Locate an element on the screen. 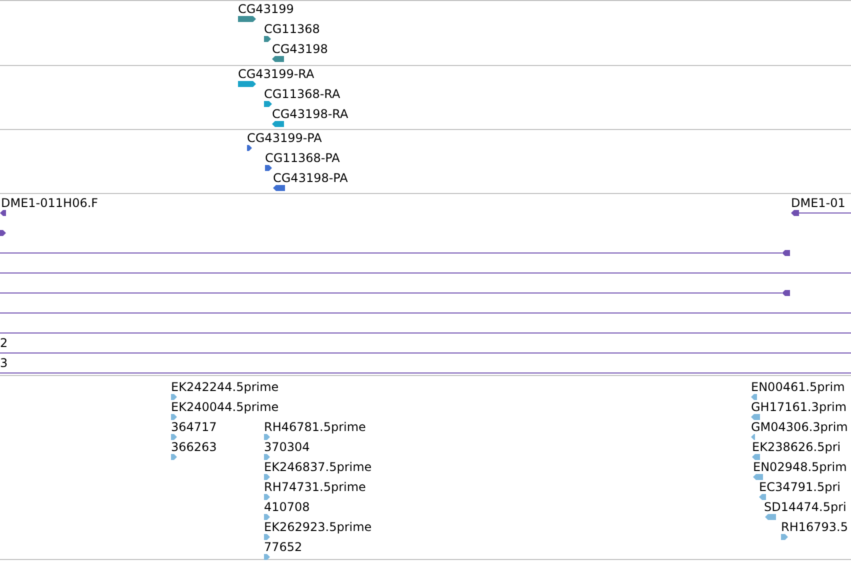  feature-label: CG43198-PA is located at coordinates (310, 178).